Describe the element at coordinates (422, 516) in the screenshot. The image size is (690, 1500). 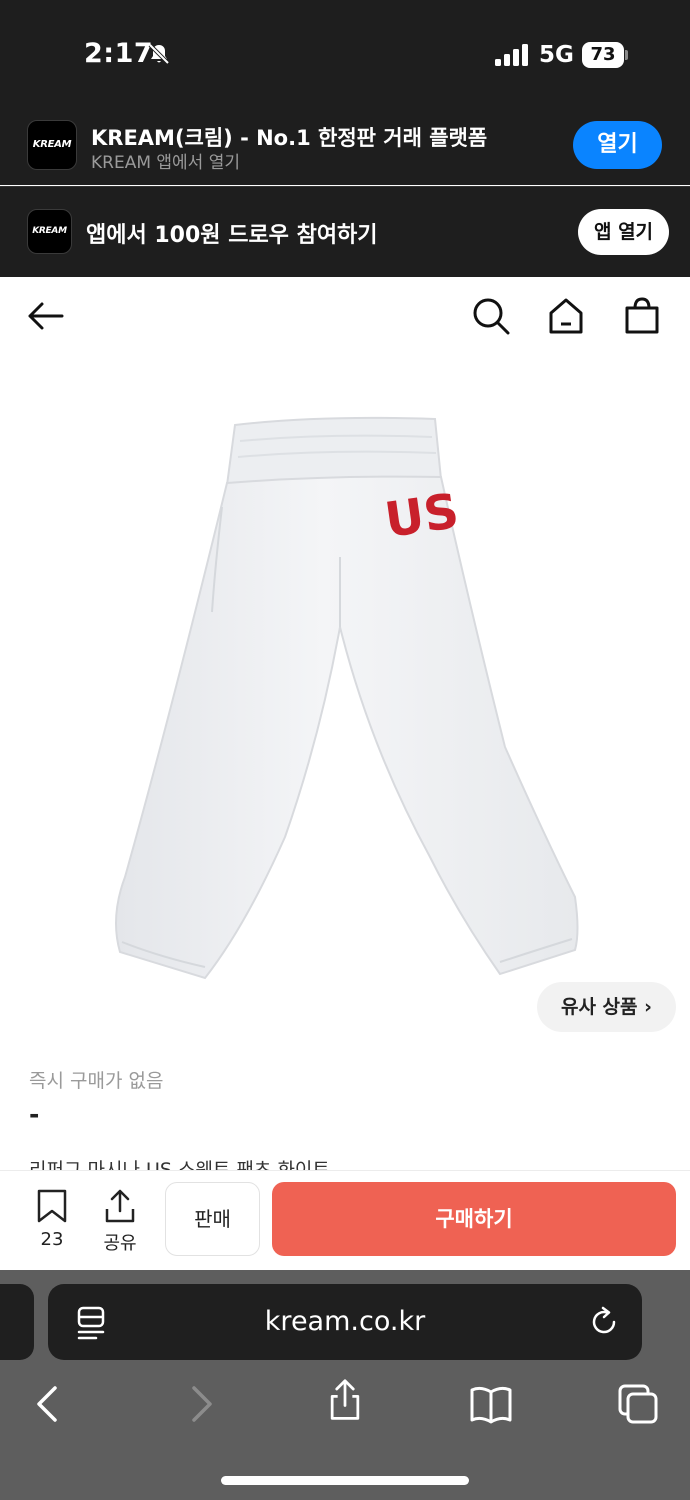
I see `us-patch-text: US` at that location.